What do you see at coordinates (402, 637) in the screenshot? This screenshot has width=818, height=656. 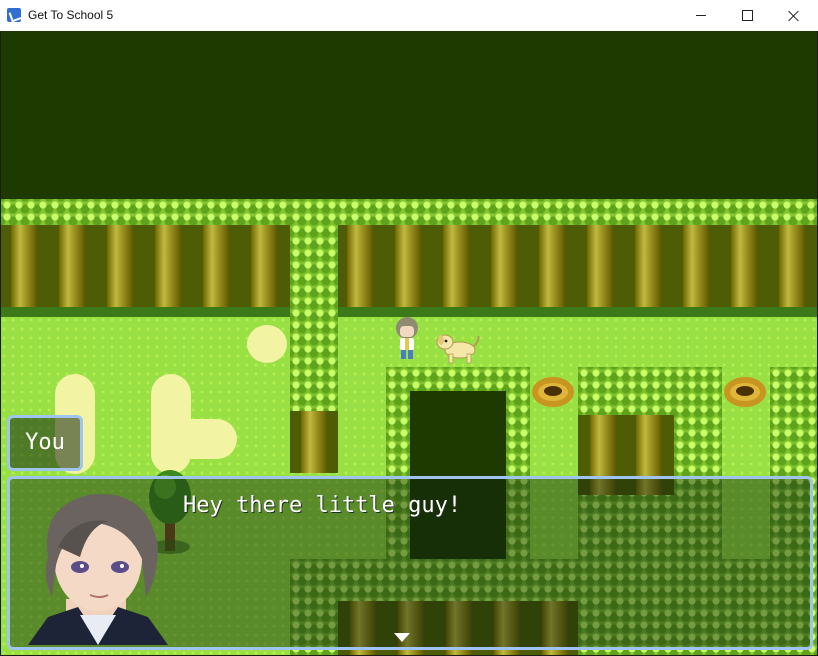 I see `pause-arrow-icon` at bounding box center [402, 637].